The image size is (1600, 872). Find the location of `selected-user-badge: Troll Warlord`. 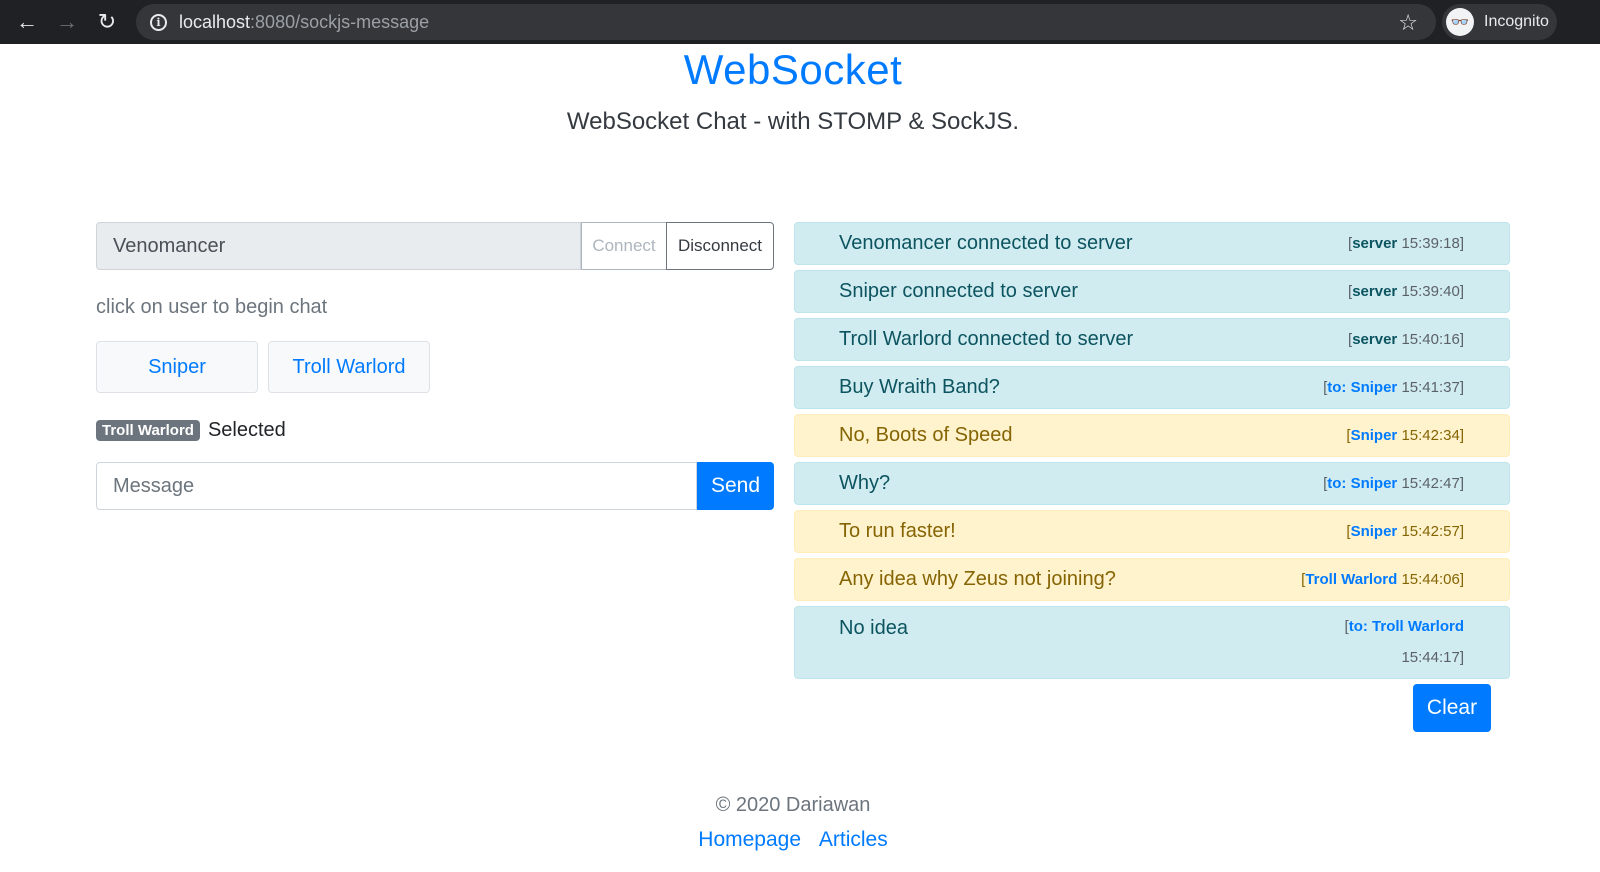

selected-user-badge: Troll Warlord is located at coordinates (148, 430).